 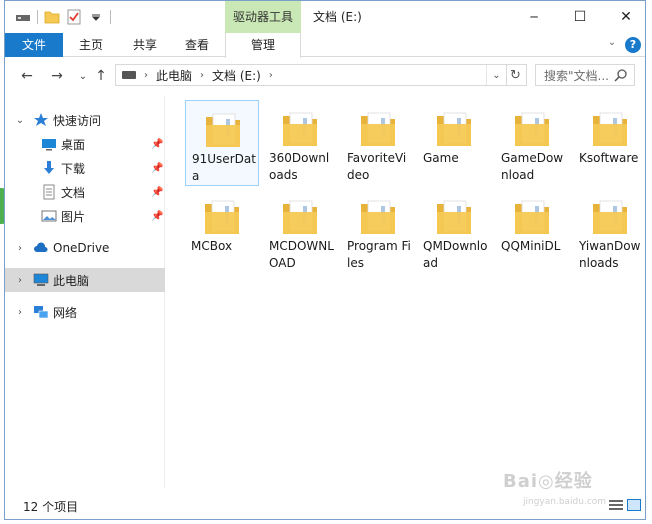 What do you see at coordinates (620, 75) in the screenshot?
I see `search-icon` at bounding box center [620, 75].